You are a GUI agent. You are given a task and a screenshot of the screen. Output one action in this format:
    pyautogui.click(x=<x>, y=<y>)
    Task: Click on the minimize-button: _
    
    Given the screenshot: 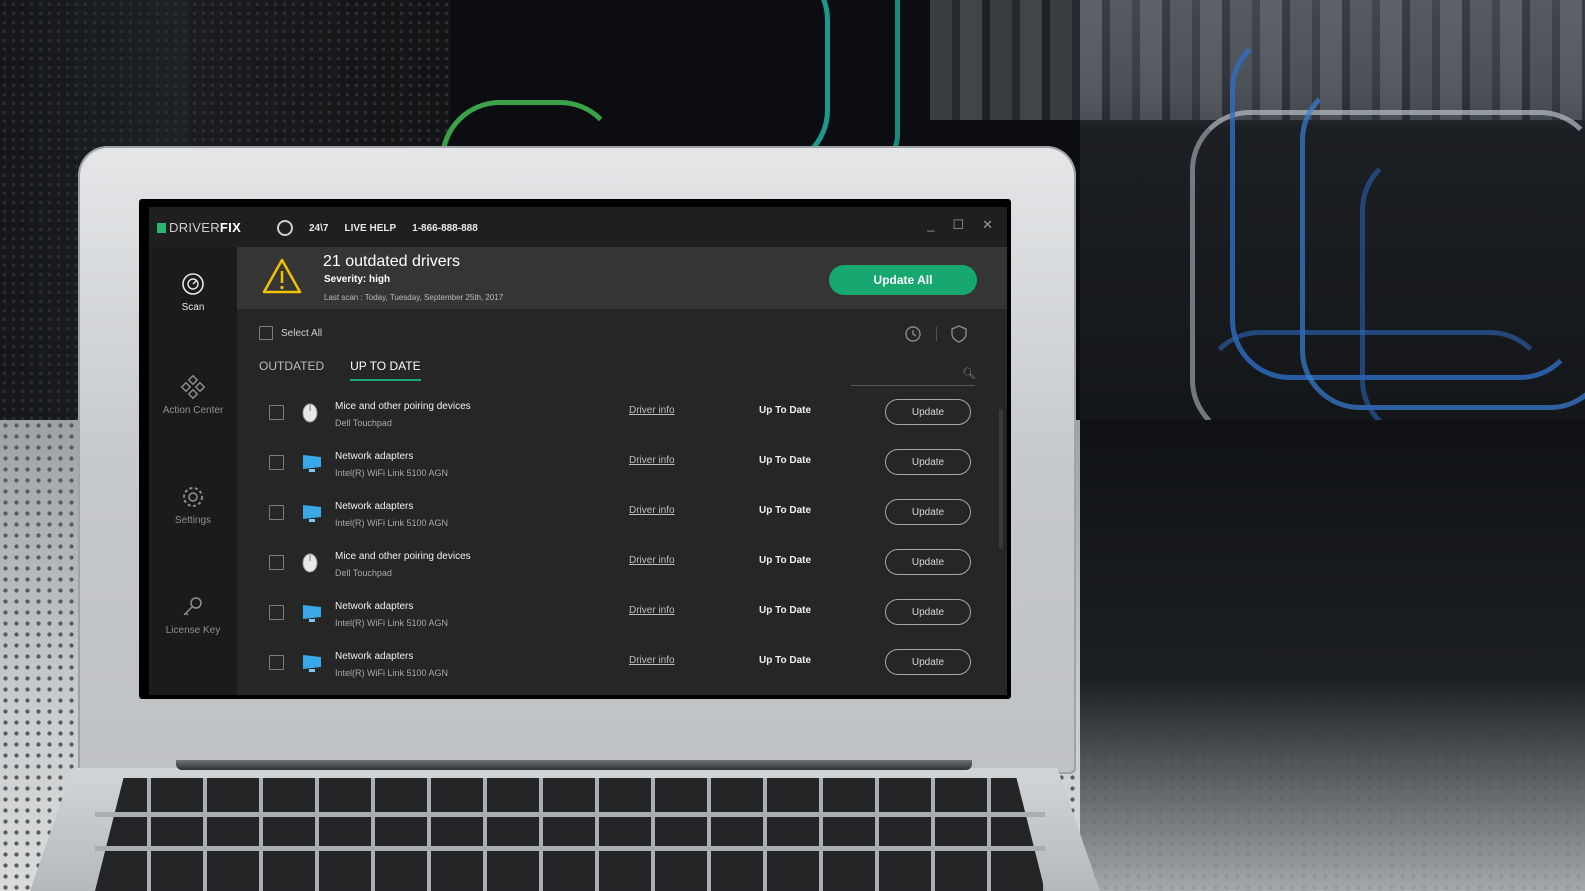 What is the action you would take?
    pyautogui.click(x=930, y=225)
    